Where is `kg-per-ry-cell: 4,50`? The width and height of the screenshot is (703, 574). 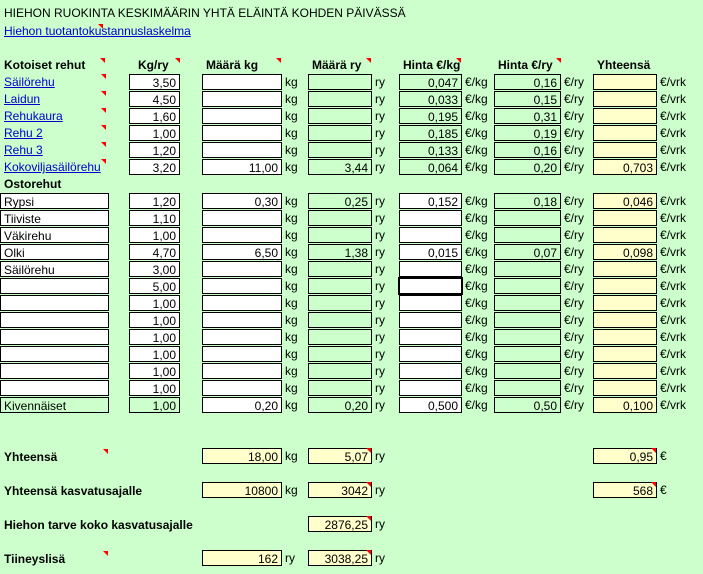 kg-per-ry-cell: 4,50 is located at coordinates (154, 99).